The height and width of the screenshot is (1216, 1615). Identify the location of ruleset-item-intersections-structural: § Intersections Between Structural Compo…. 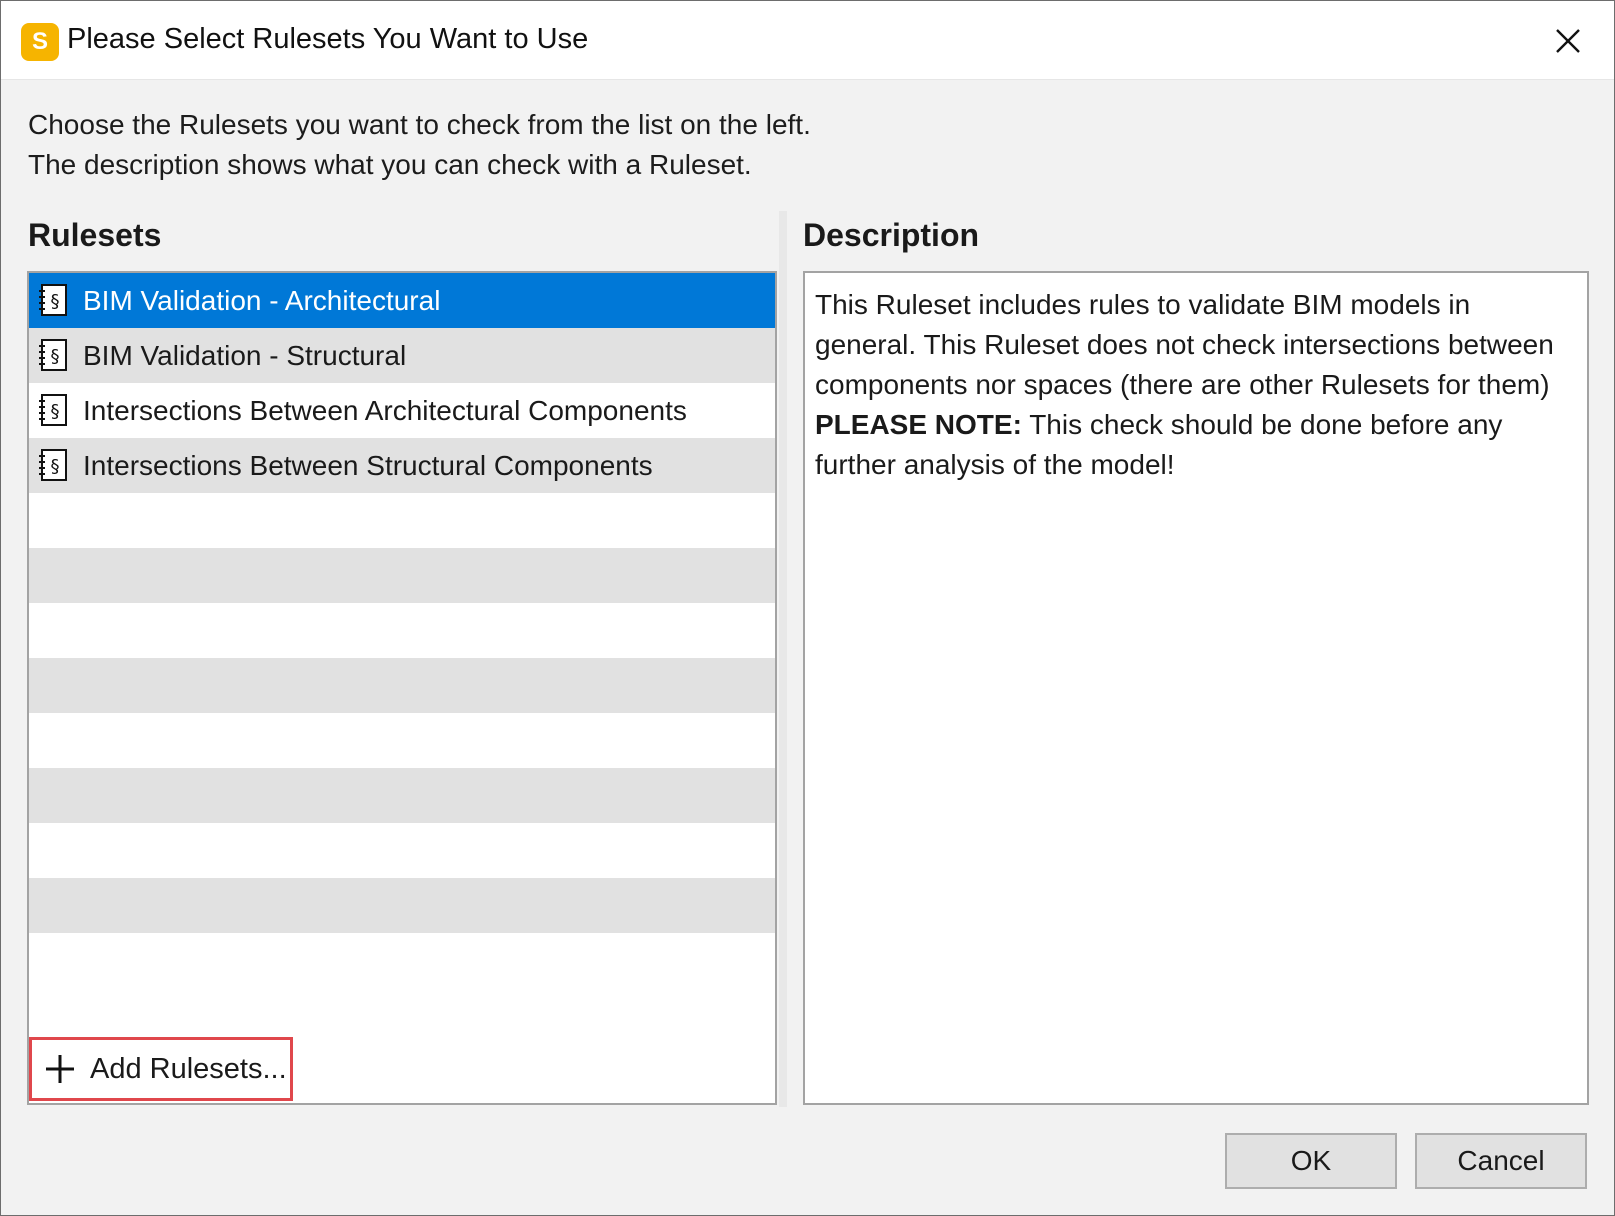
(402, 465).